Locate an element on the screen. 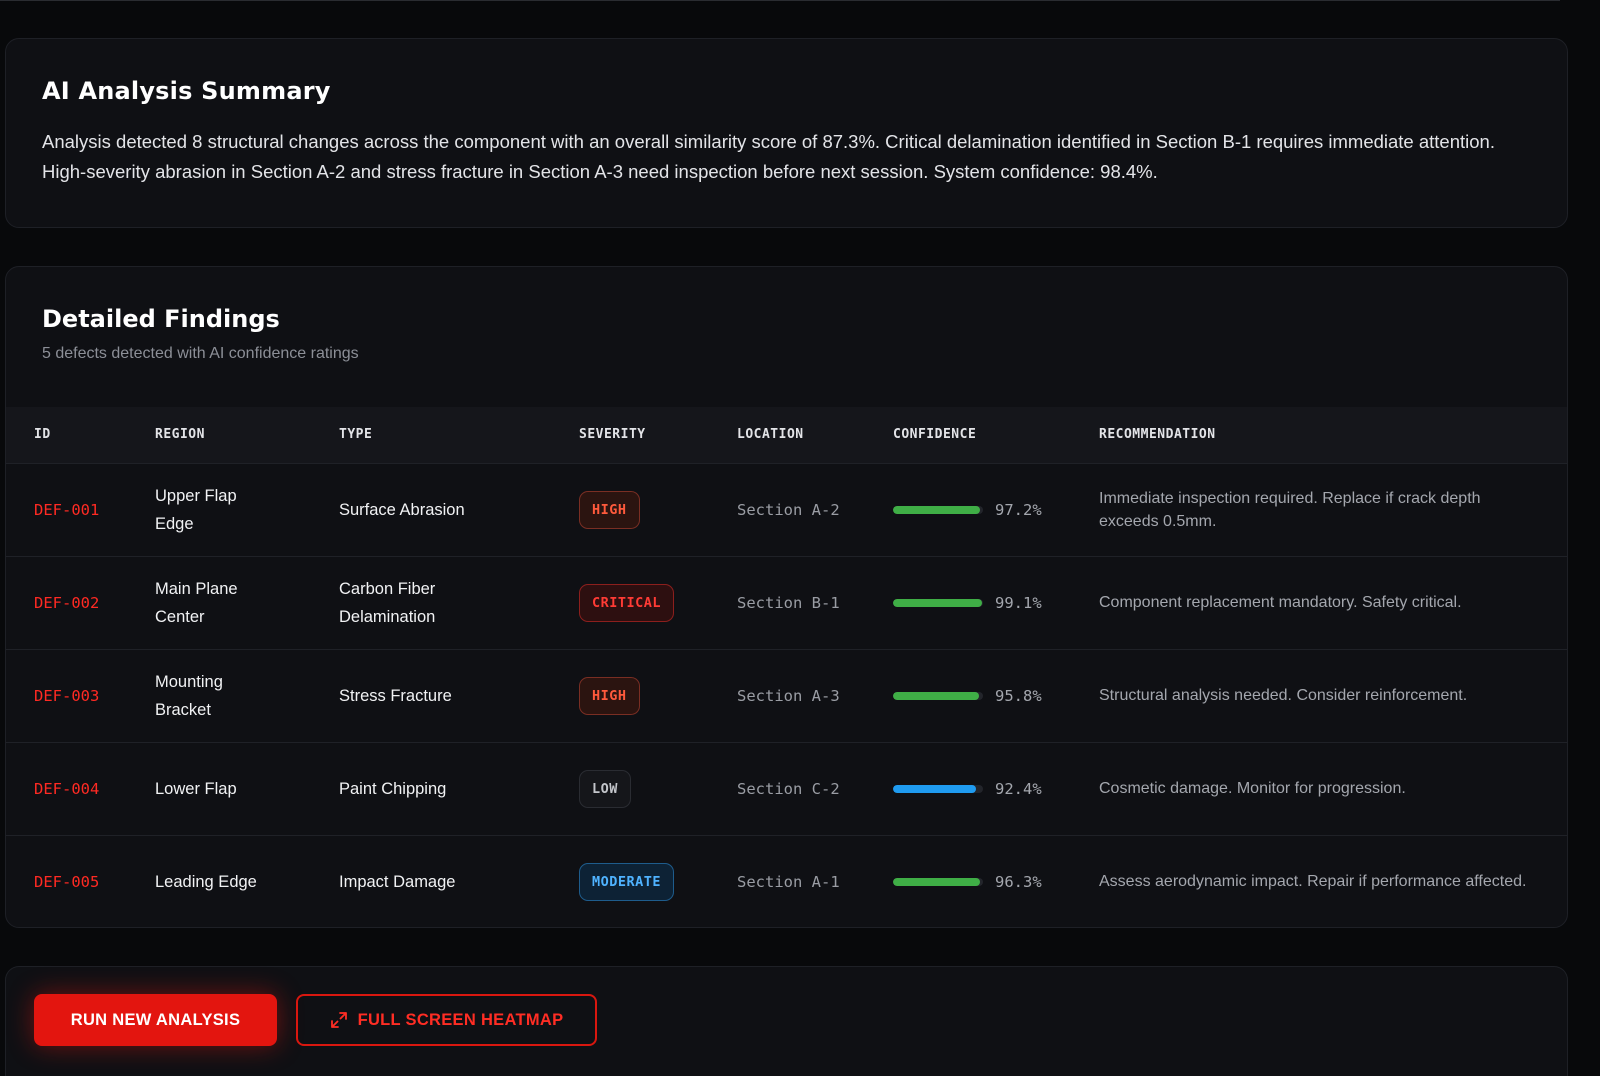 Image resolution: width=1600 pixels, height=1076 pixels. actions-card: RUN NEW ANALYSIS FULL SCREEN HEATMAP is located at coordinates (786, 1021).